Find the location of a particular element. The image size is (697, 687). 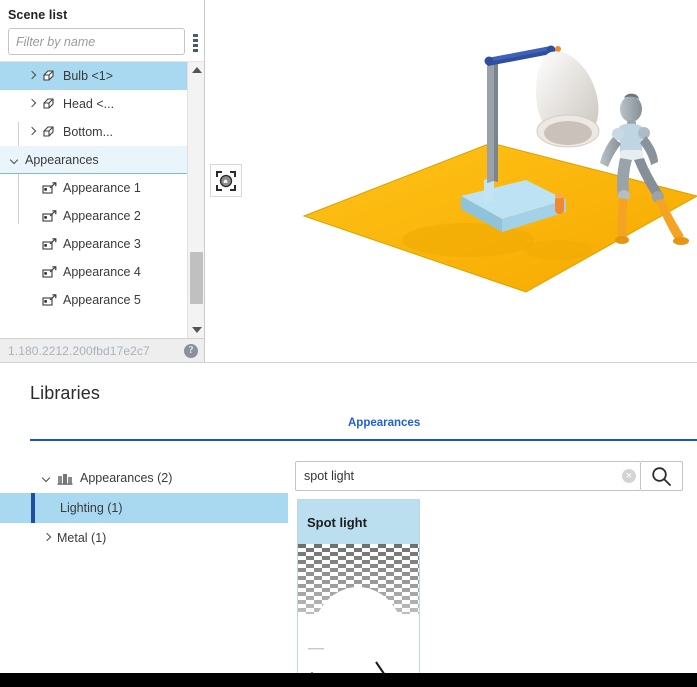

tree-item-appearance-1: Appearance 1 is located at coordinates (93, 188).